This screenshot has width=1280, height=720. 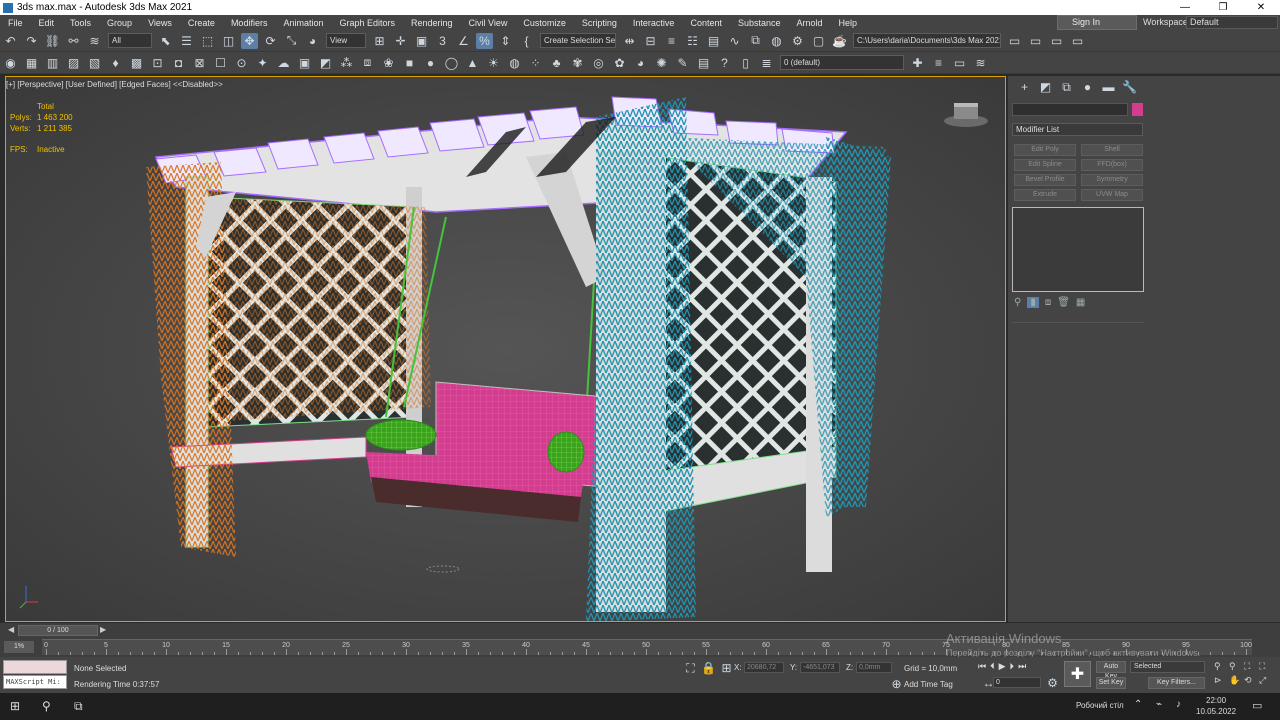 What do you see at coordinates (1232, 22) in the screenshot?
I see `workspaces-dropdown: Default` at bounding box center [1232, 22].